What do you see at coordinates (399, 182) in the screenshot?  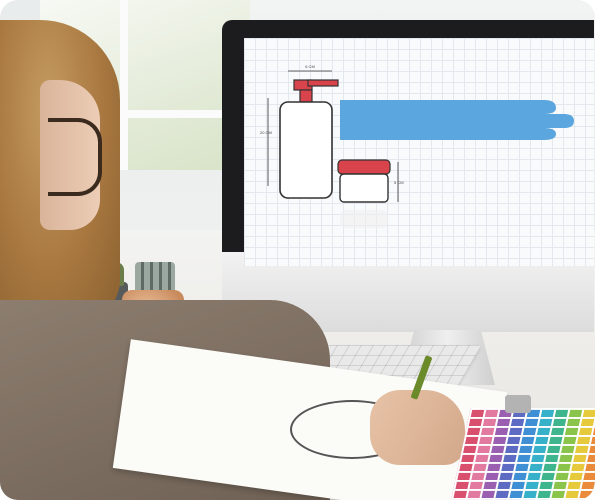 I see `jar-height-label: 5 CM` at bounding box center [399, 182].